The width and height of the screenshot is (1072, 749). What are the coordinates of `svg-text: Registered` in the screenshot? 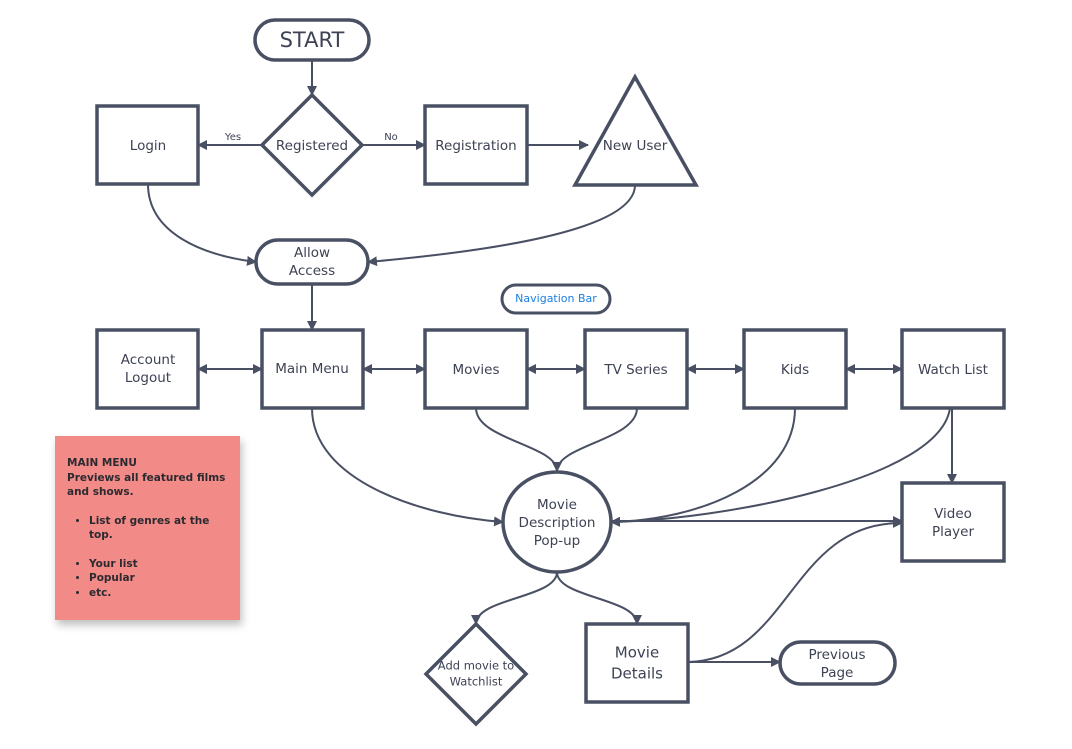 It's located at (312, 146).